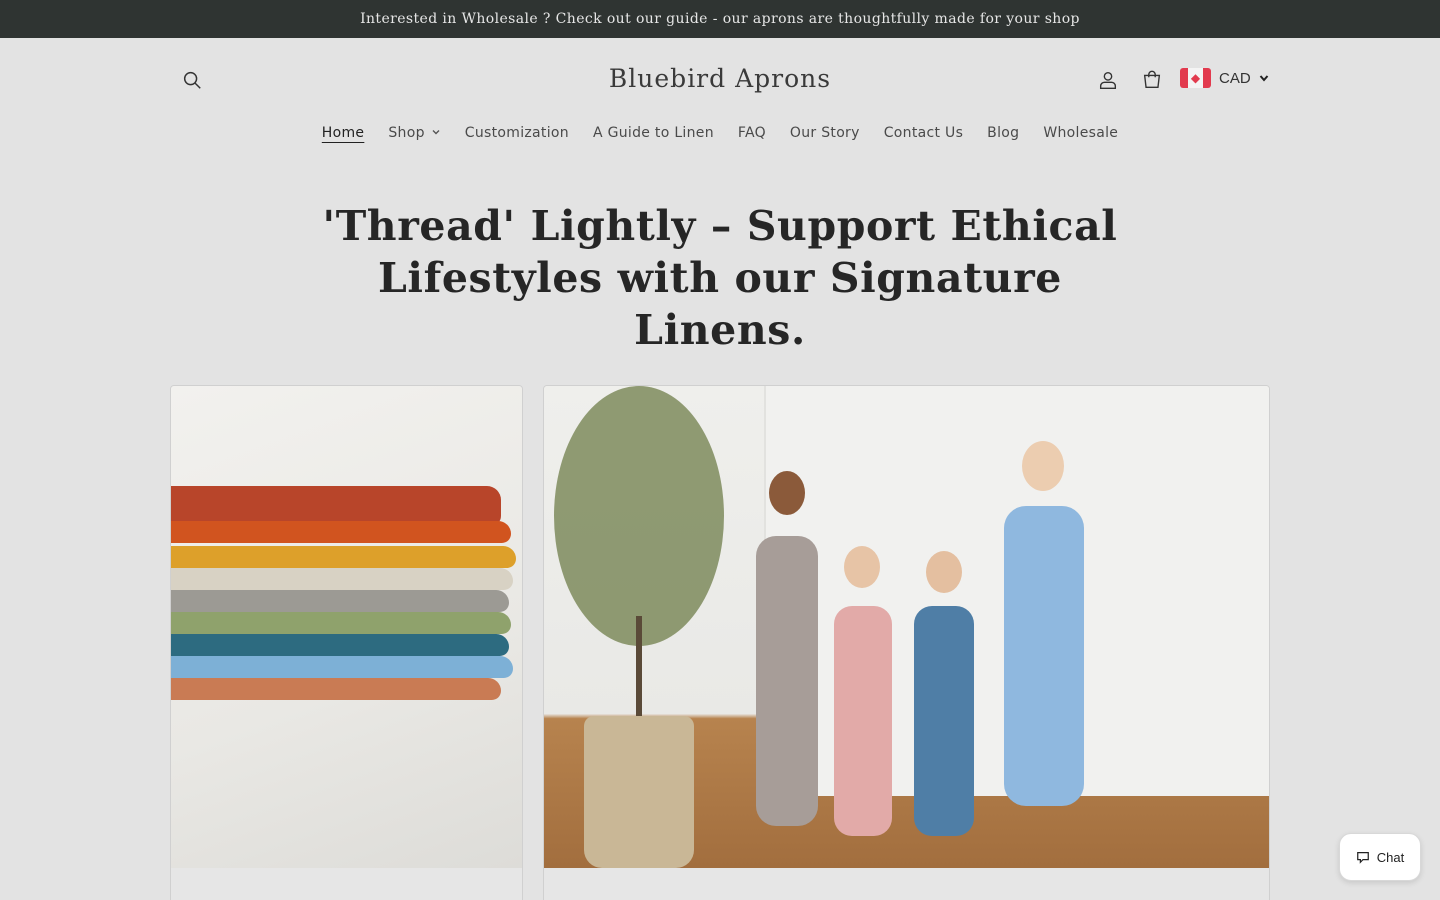 This screenshot has height=900, width=1440. I want to click on canada-flag-icon: ◆, so click(1195, 78).